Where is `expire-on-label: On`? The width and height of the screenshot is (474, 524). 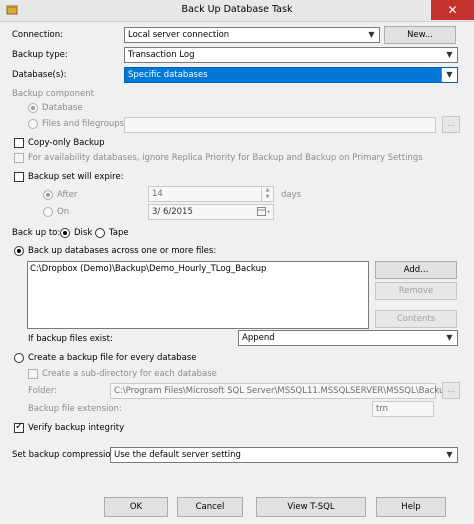 expire-on-label: On is located at coordinates (63, 212).